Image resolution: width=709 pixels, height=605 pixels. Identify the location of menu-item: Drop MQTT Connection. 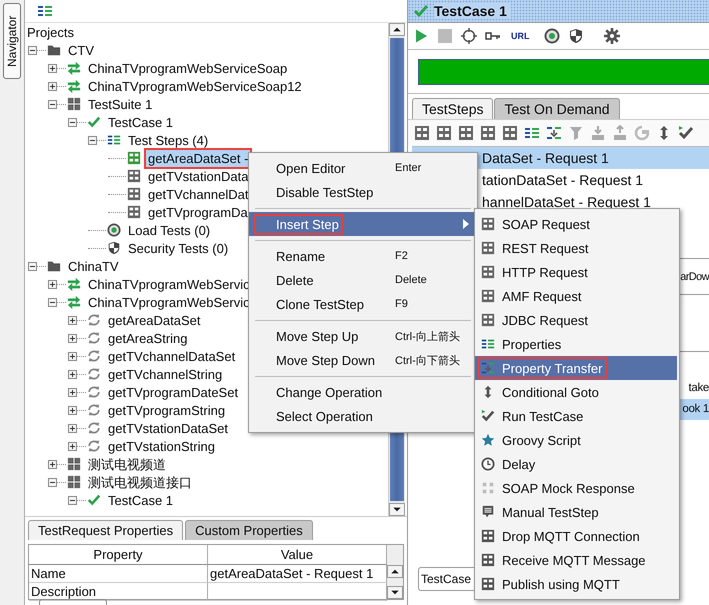
(577, 536).